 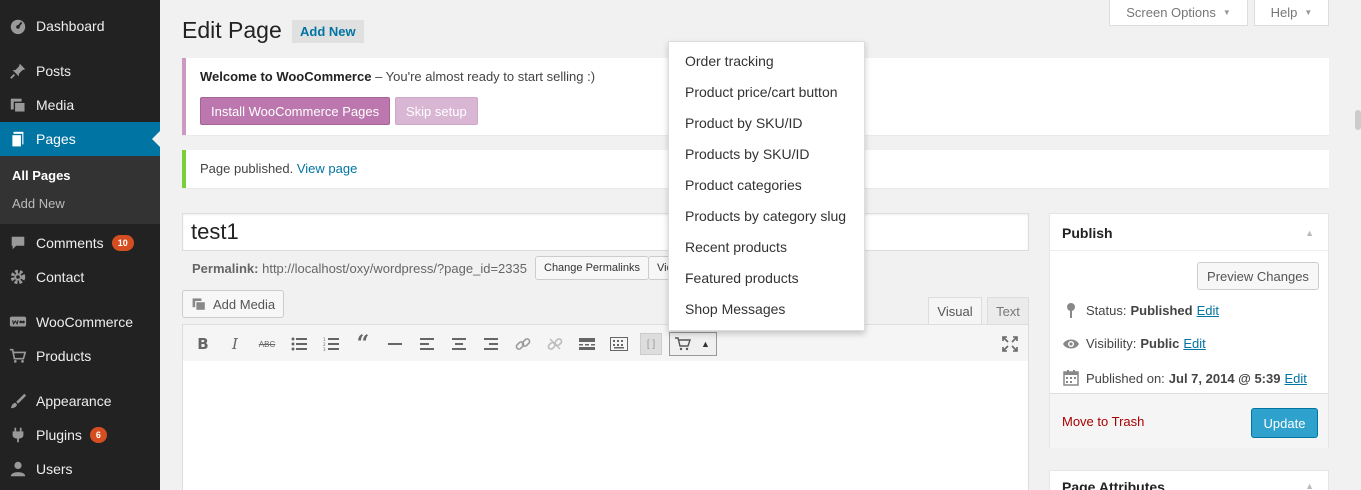 What do you see at coordinates (199, 304) in the screenshot?
I see `media-icon` at bounding box center [199, 304].